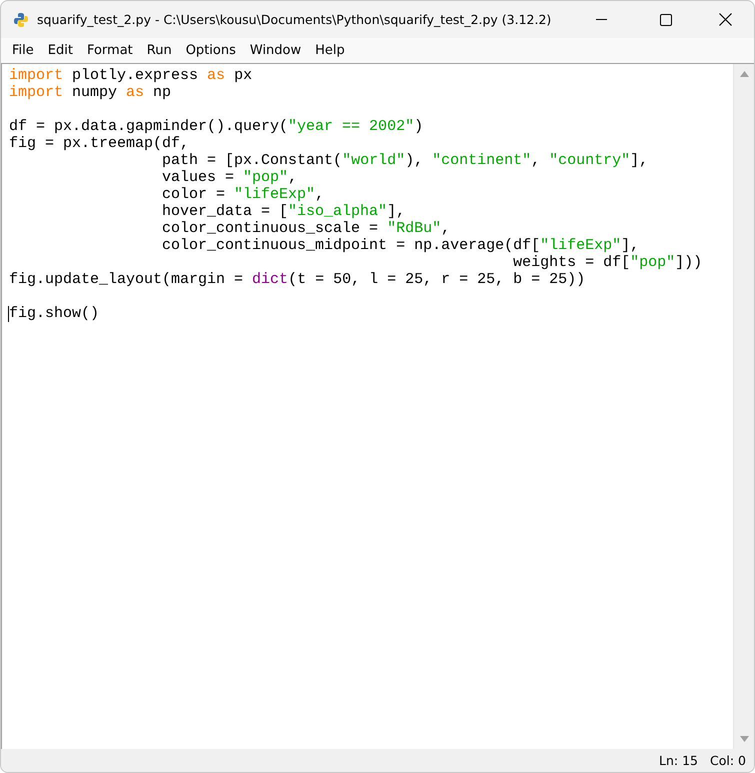  What do you see at coordinates (297, 279) in the screenshot?
I see `code-line: fig.update_layout(margin = dict(t = 50, l = 25, r = 25, b = 25))` at bounding box center [297, 279].